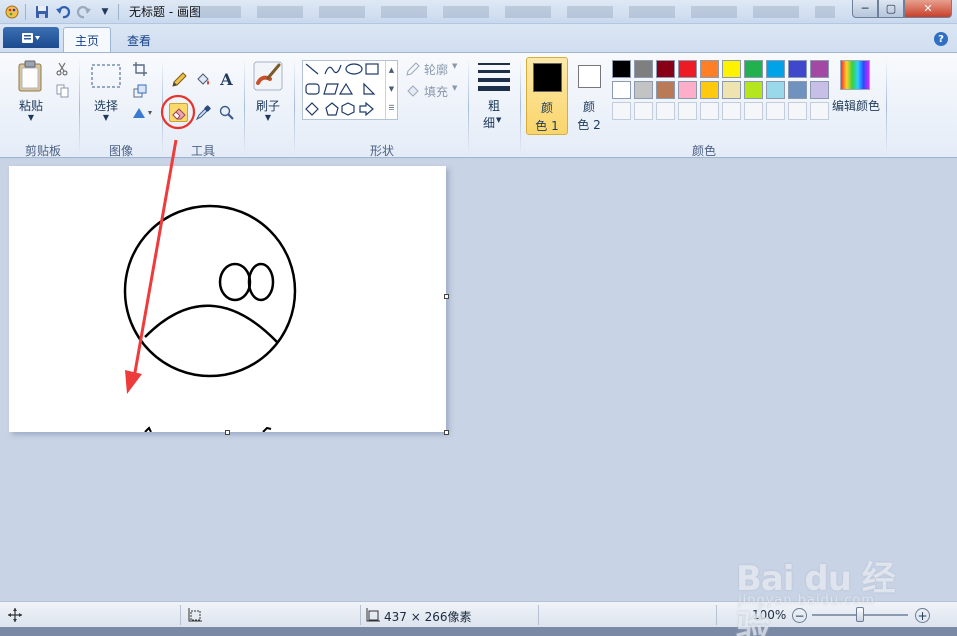  Describe the element at coordinates (478, 631) in the screenshot. I see `taskbar-edge` at that location.